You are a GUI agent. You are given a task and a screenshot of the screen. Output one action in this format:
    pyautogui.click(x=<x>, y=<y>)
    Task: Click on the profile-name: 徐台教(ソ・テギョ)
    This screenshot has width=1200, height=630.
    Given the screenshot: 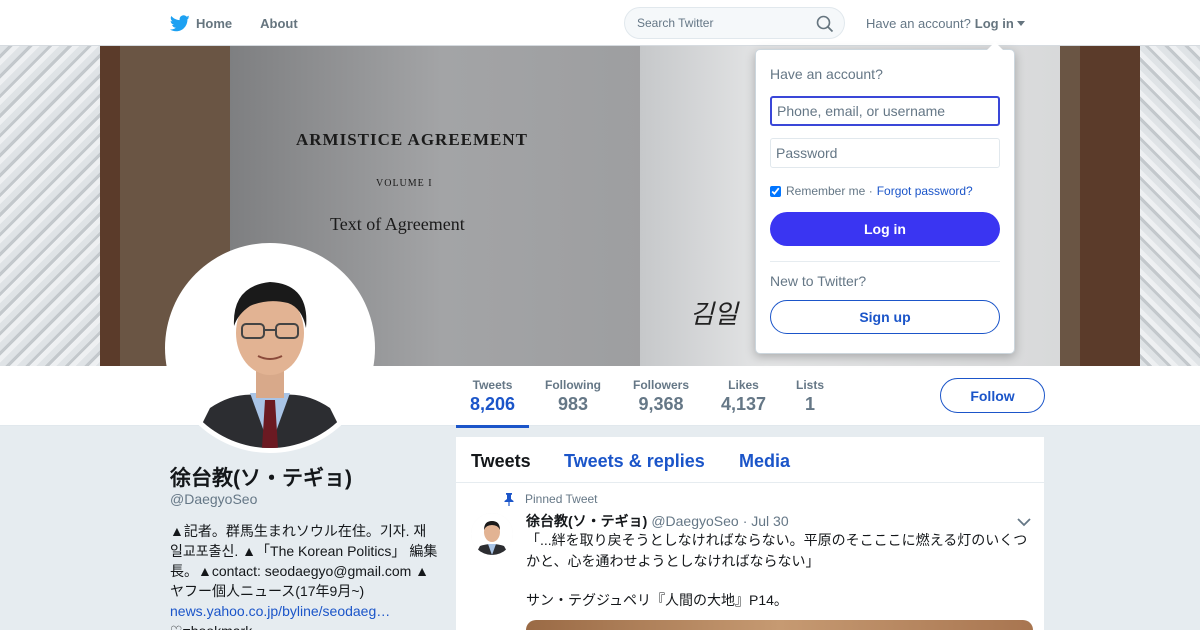 What is the action you would take?
    pyautogui.click(x=261, y=478)
    